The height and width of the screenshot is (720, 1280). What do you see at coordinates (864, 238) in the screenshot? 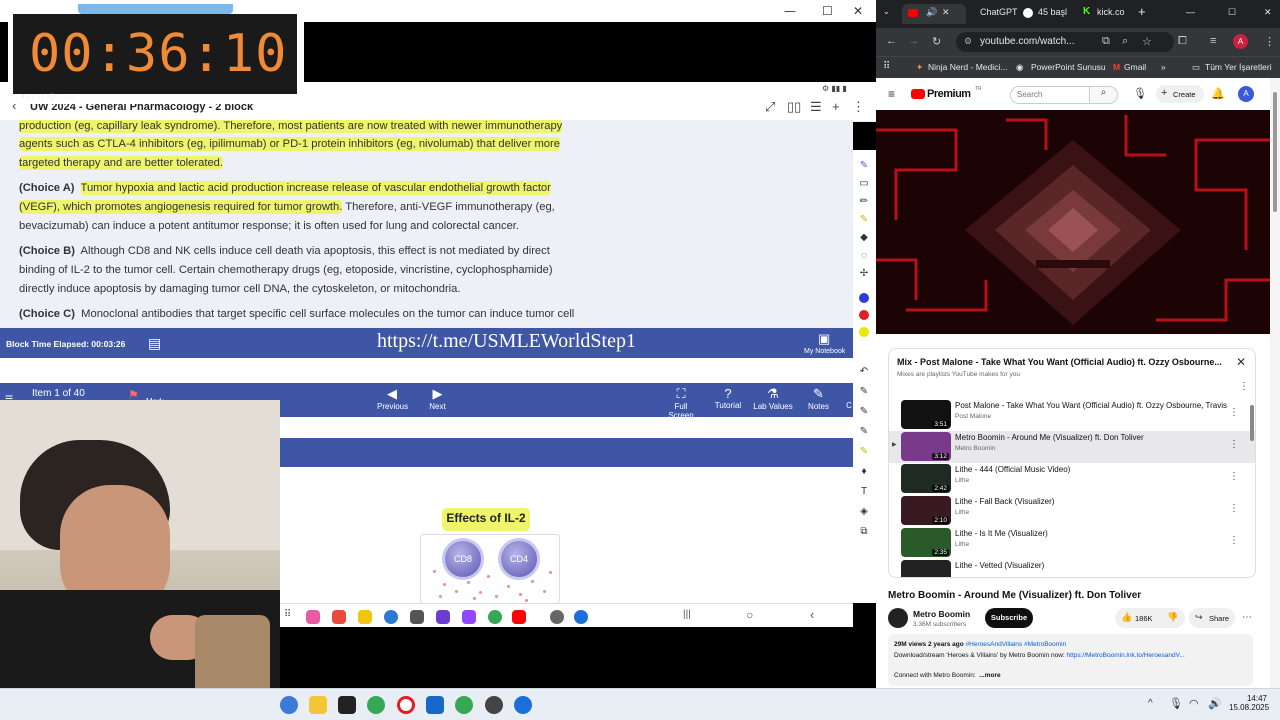
I see `eraser-icon: ◆` at bounding box center [864, 238].